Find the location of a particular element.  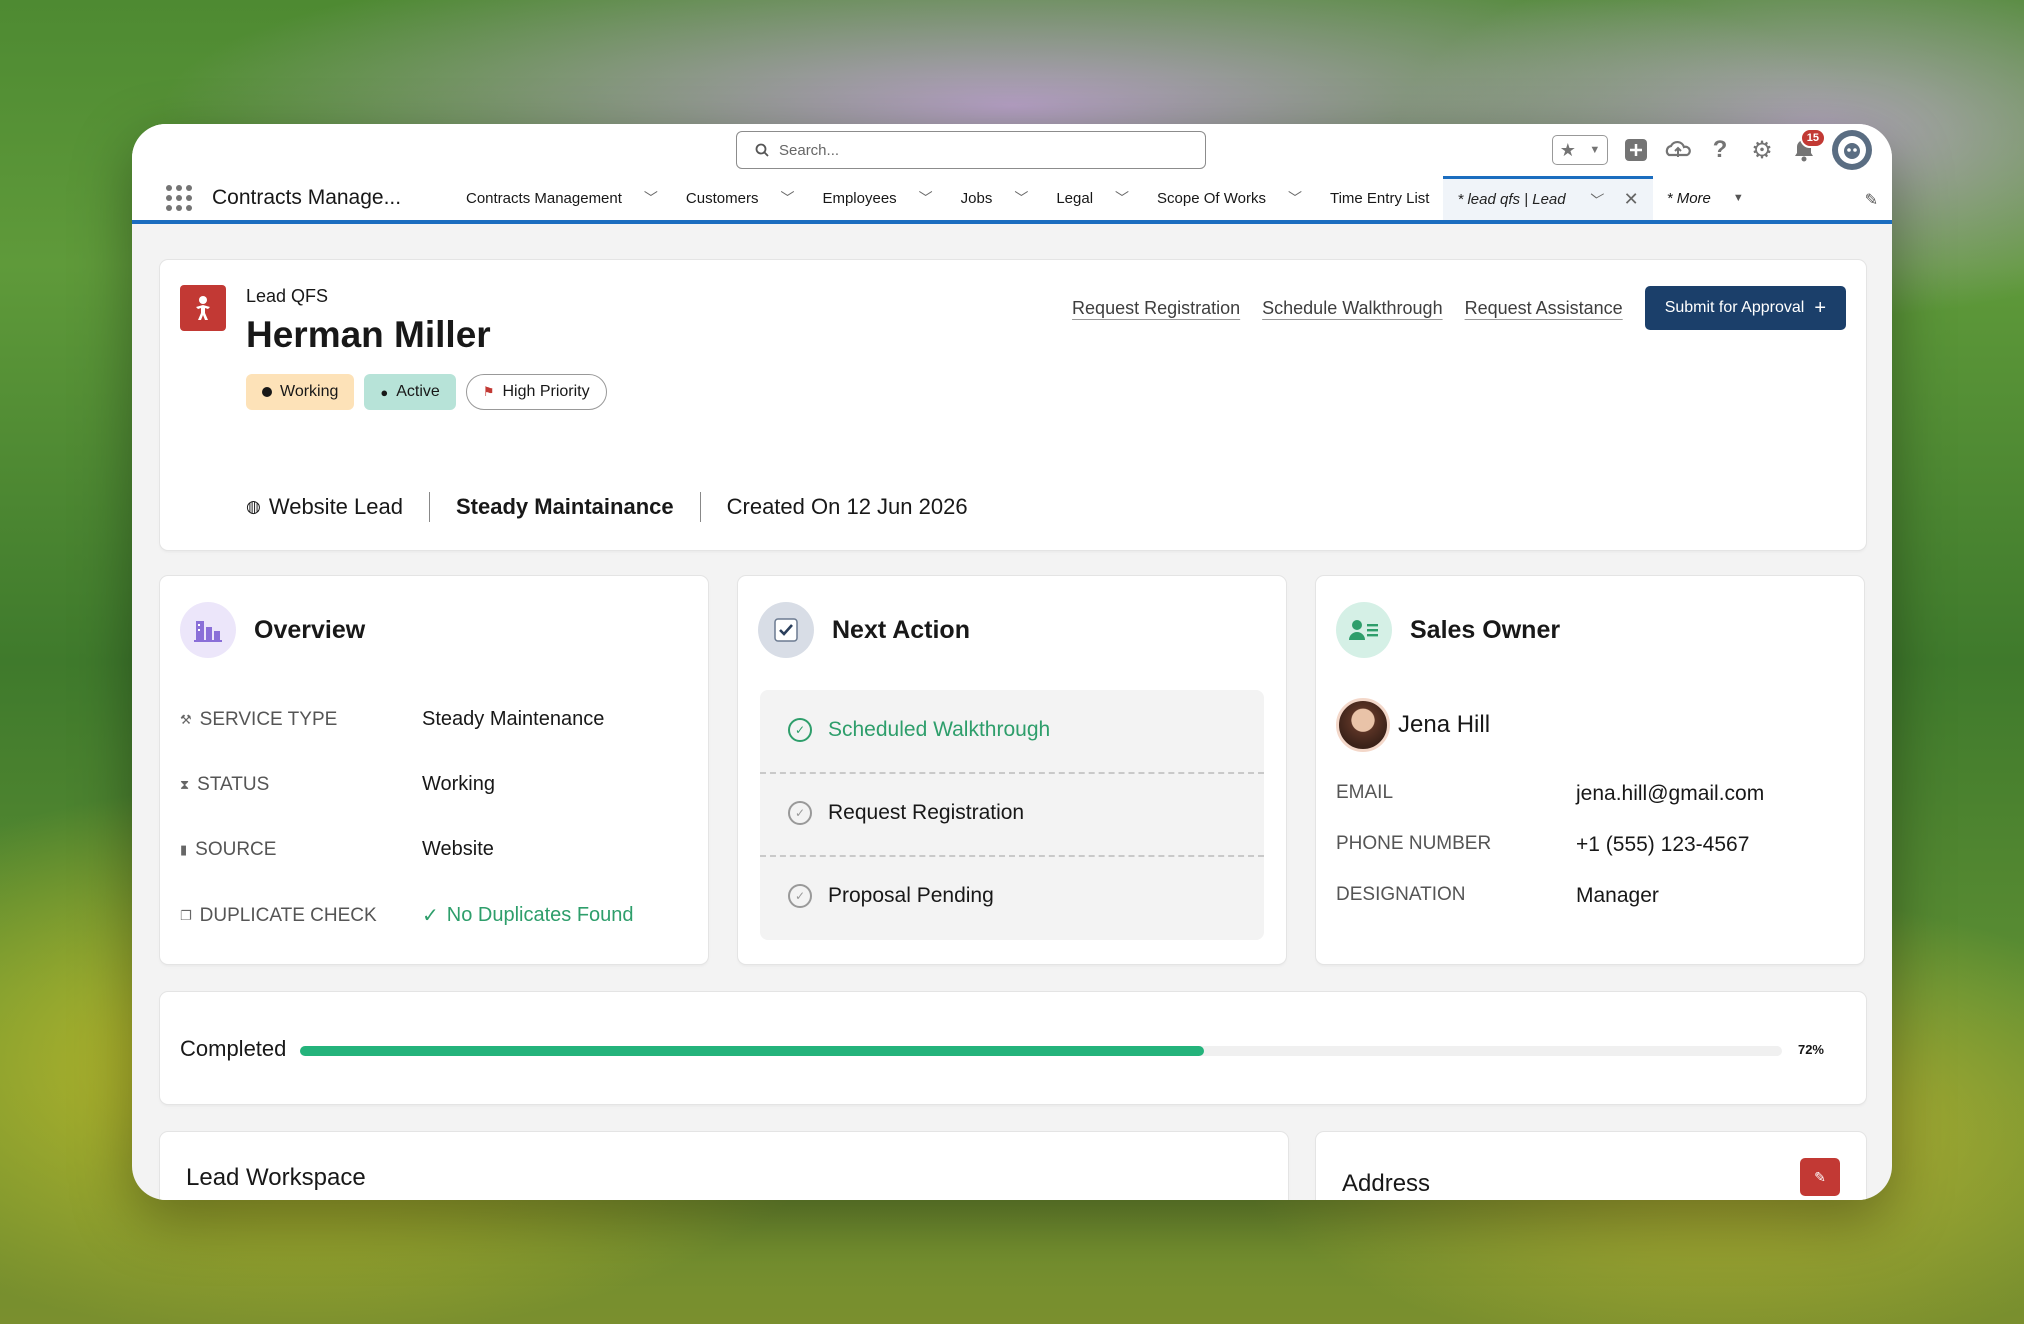

next-action-item-request-registration: ✓ Request Registration is located at coordinates (906, 813).